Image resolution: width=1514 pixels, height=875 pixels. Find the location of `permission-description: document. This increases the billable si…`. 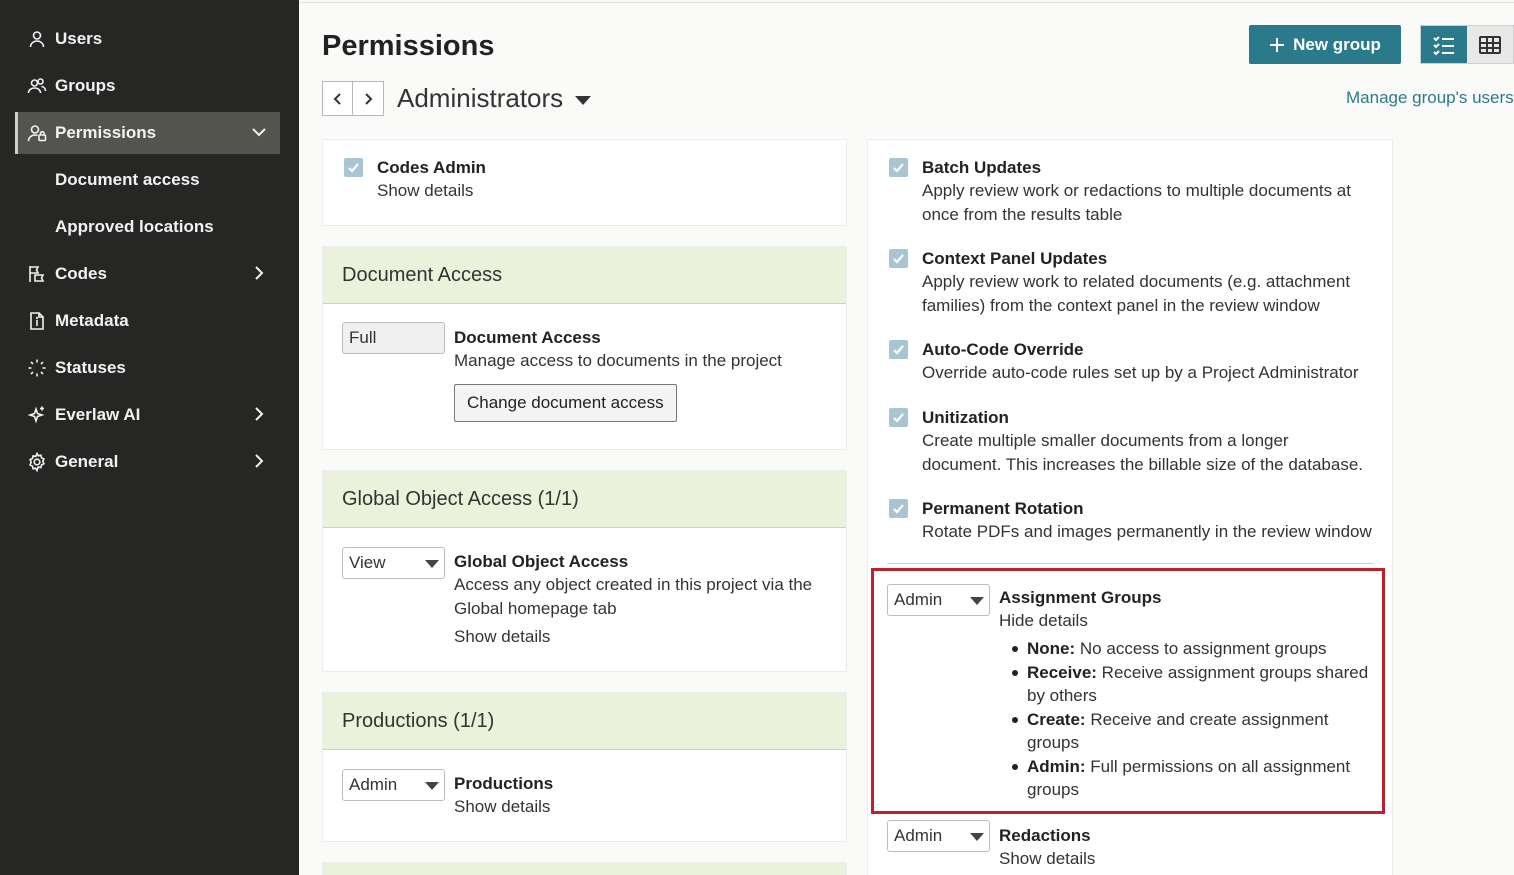

permission-description: document. This increases the billable si… is located at coordinates (1143, 464).